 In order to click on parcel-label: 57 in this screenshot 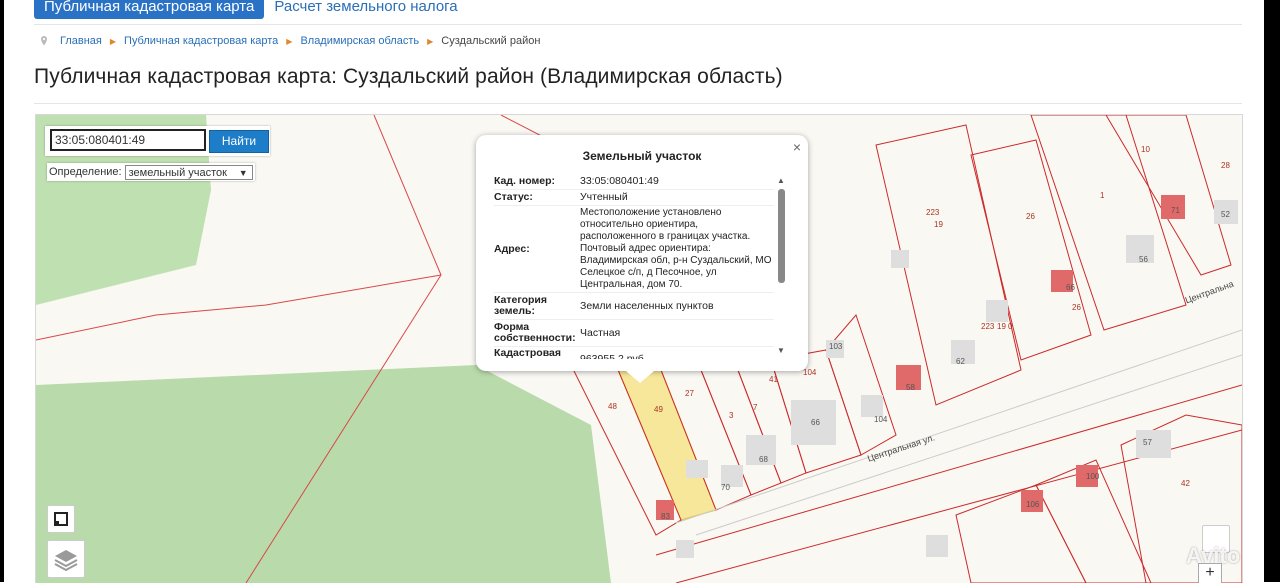, I will do `click(1147, 442)`.